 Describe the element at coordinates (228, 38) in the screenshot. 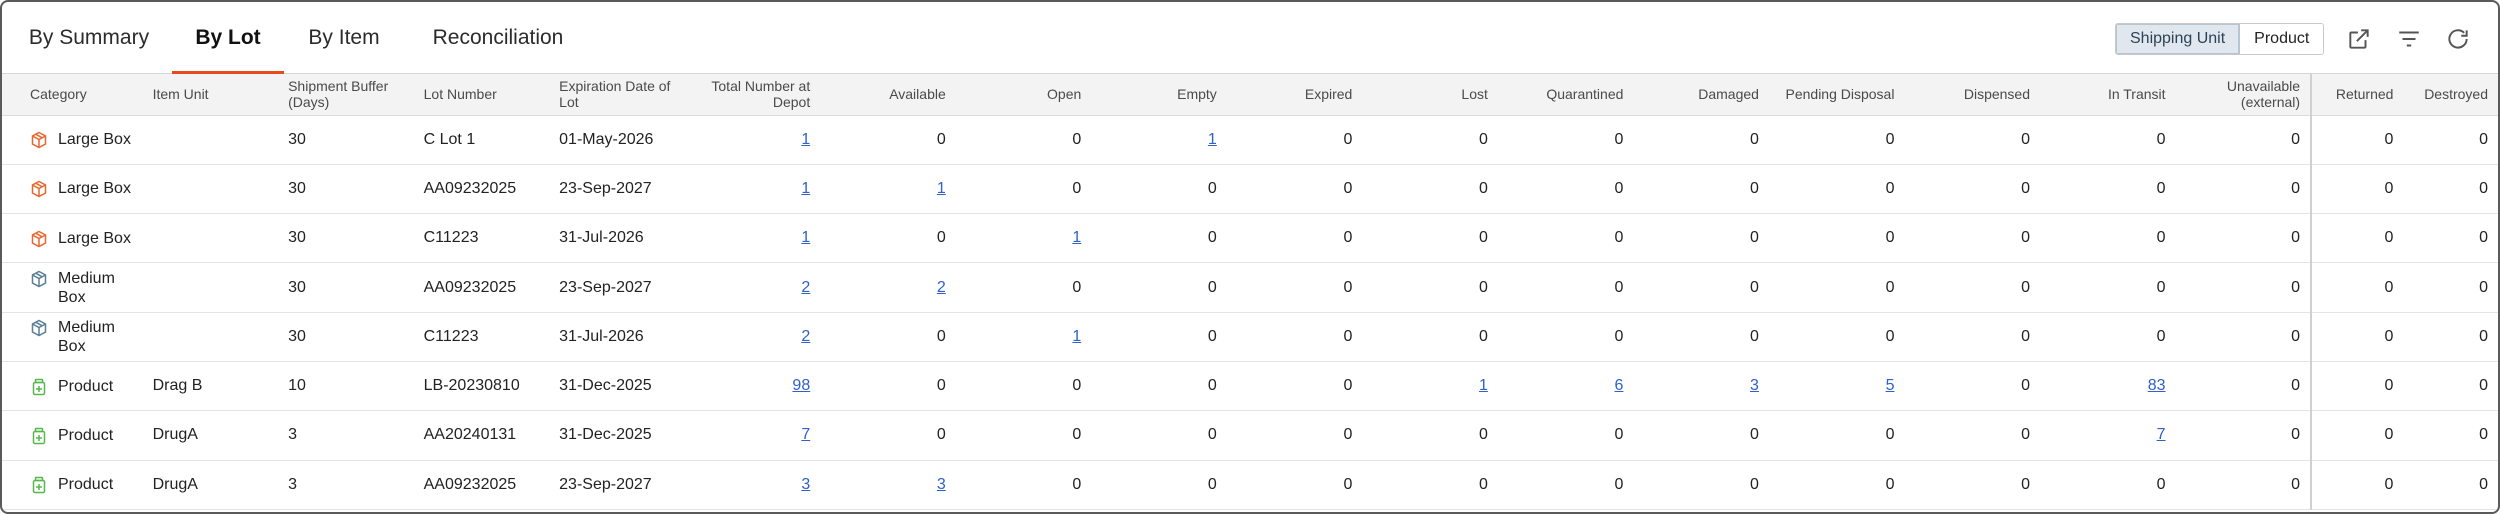

I see `tab-by-lot: By Lot` at that location.